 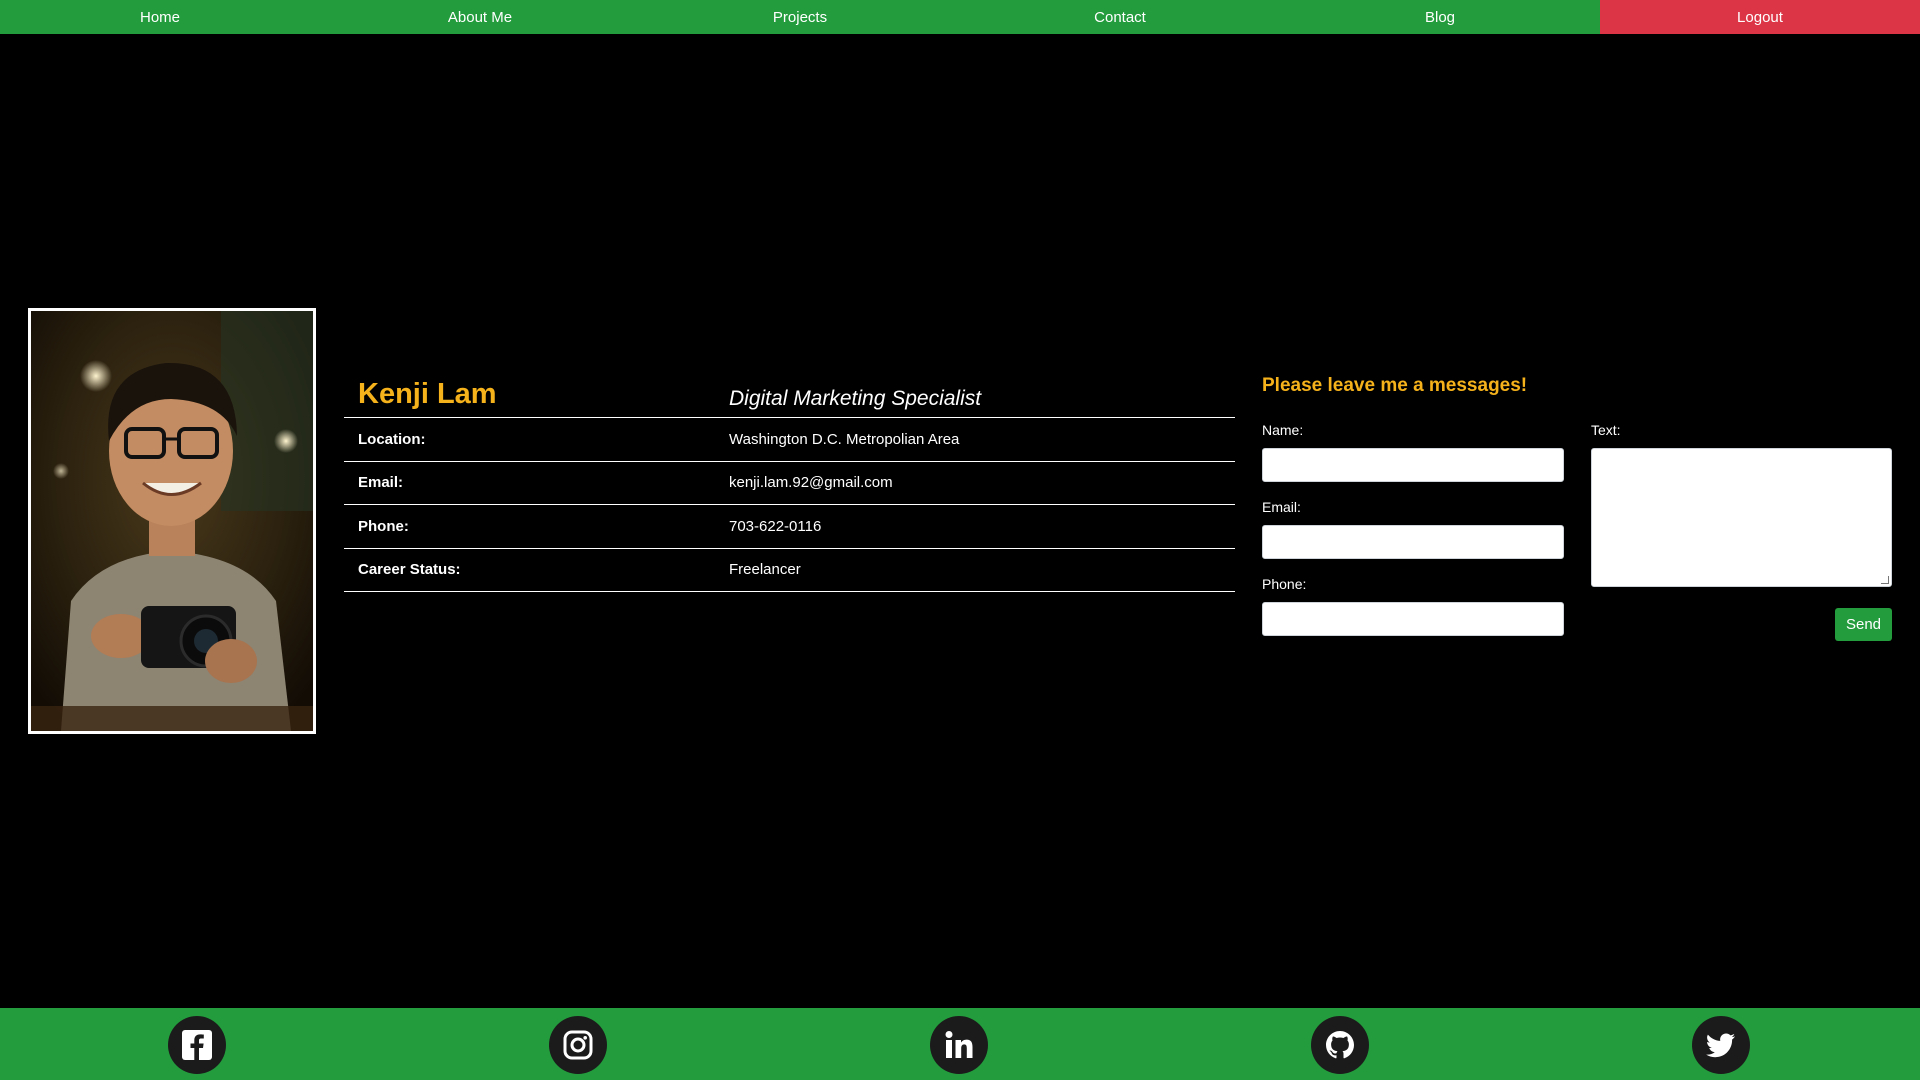 I want to click on profile-job-title: Digital Marketing Specialist, so click(x=855, y=398).